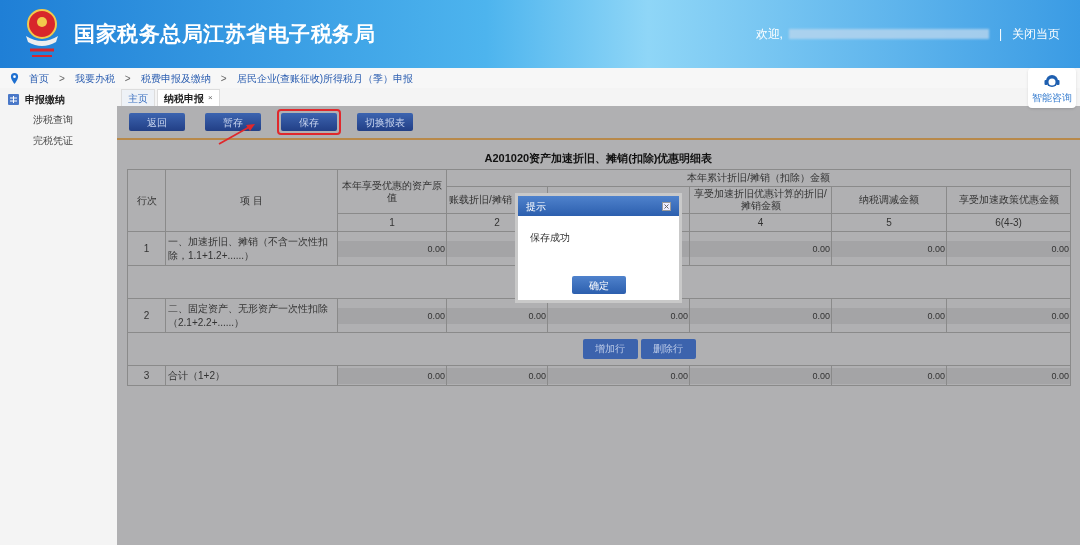 Image resolution: width=1080 pixels, height=545 pixels. What do you see at coordinates (58, 140) in the screenshot?
I see `sidebar-item: 完税凭证` at bounding box center [58, 140].